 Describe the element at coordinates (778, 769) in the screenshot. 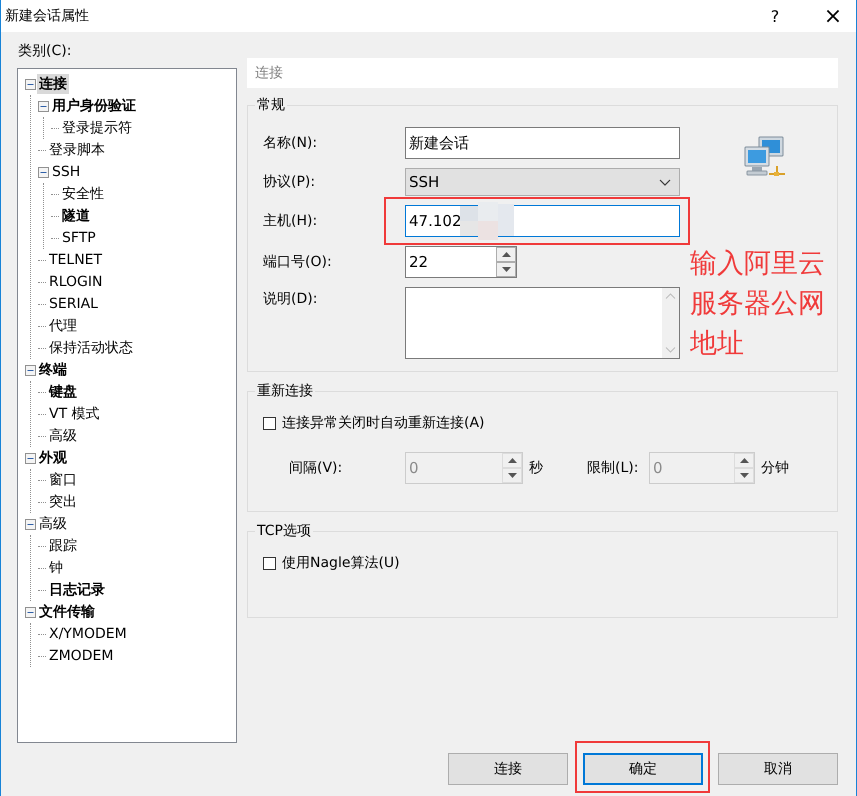

I see `dialog-button: 取消` at that location.